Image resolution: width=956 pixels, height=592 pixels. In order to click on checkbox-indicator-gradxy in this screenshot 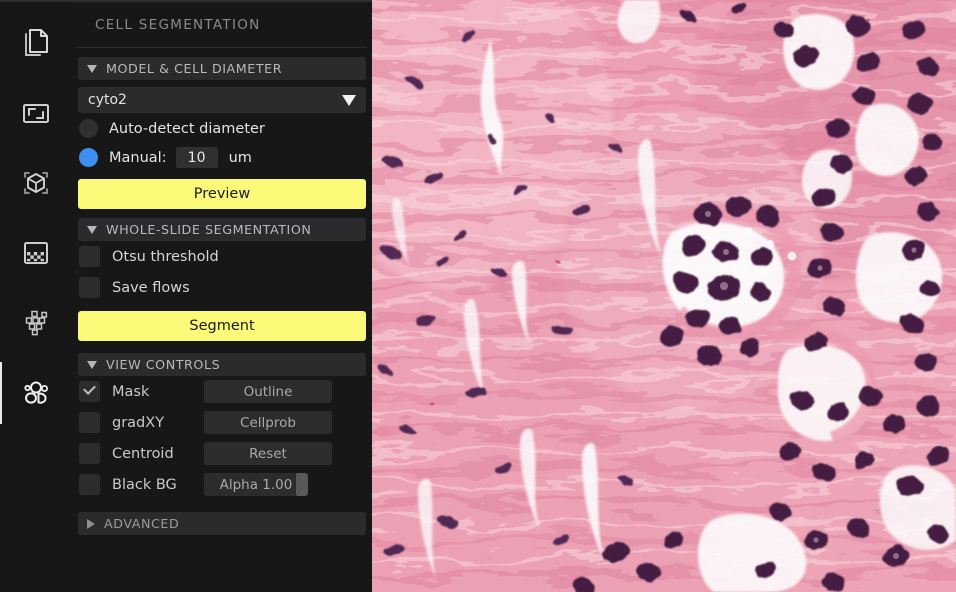, I will do `click(89, 422)`.